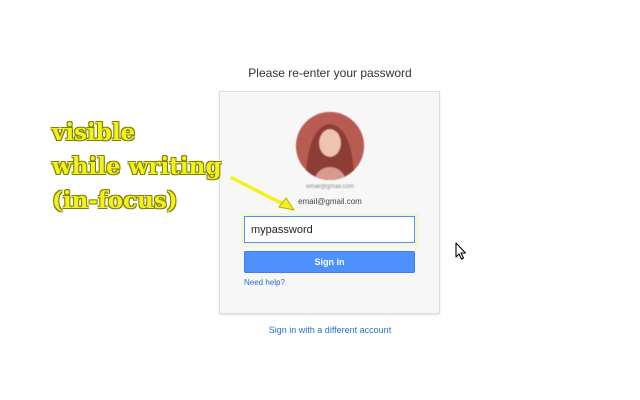 This screenshot has width=640, height=400. I want to click on annotation-text: visible while writing (in-focus), so click(136, 167).